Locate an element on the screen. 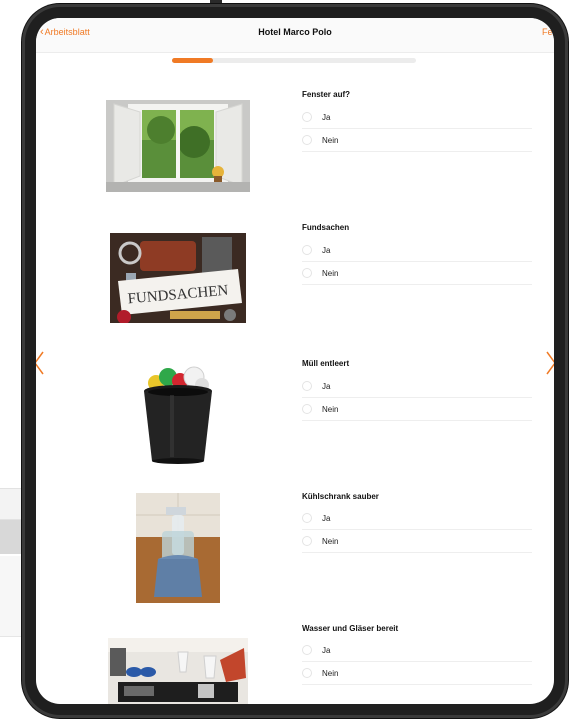 This screenshot has height=721, width=570. glasses-tray-photo is located at coordinates (178, 671).